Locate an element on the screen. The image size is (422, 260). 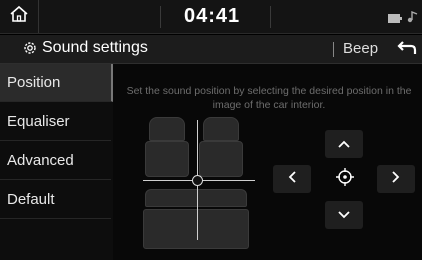
home-icon is located at coordinates (19, 16).